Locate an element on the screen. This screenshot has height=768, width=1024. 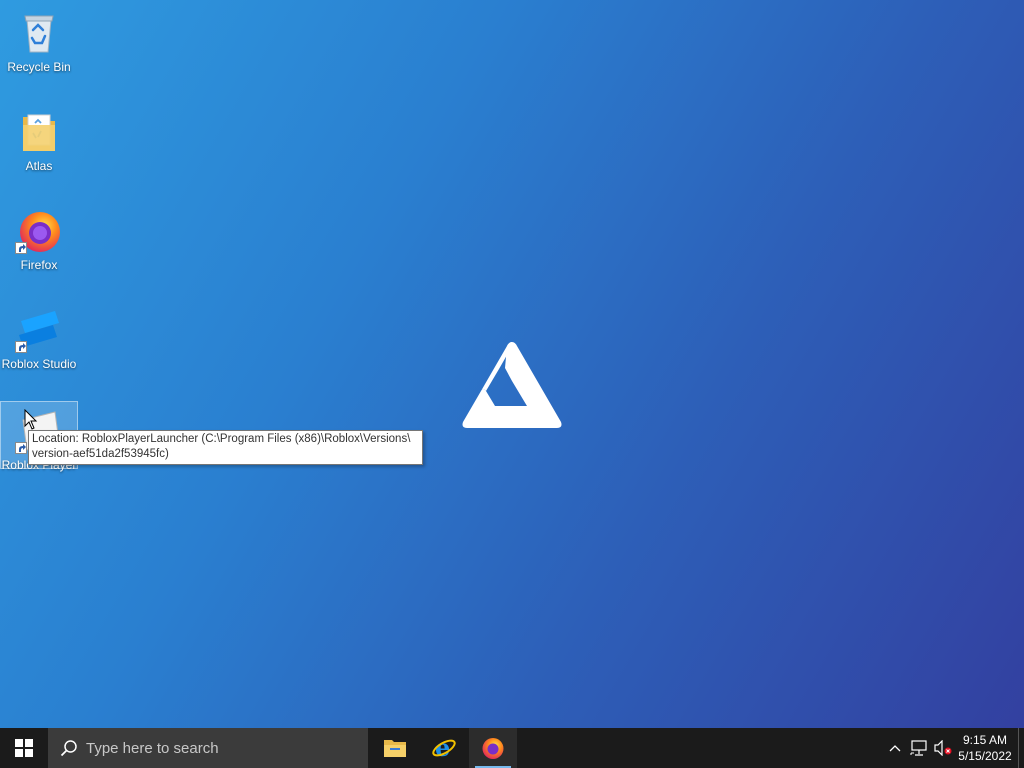
show-desktop-button is located at coordinates (1021, 748).